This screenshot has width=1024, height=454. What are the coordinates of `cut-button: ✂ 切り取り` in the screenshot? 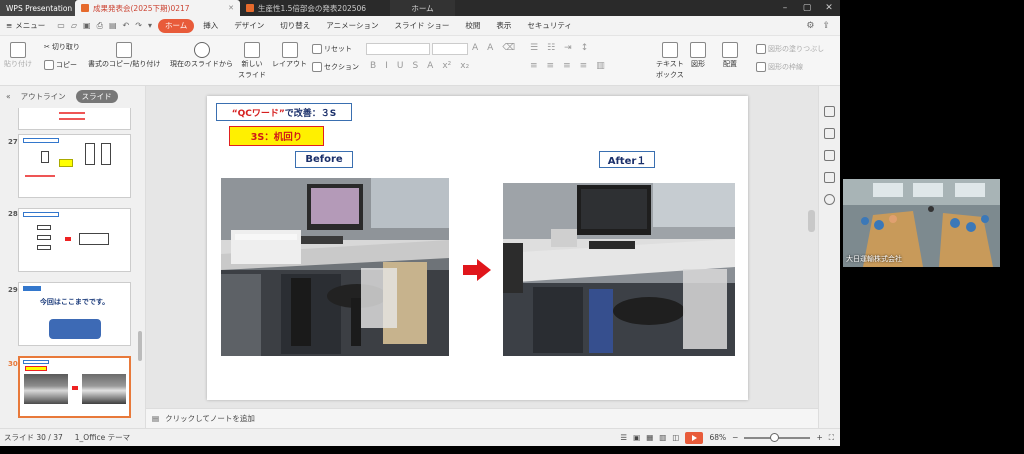 It's located at (62, 47).